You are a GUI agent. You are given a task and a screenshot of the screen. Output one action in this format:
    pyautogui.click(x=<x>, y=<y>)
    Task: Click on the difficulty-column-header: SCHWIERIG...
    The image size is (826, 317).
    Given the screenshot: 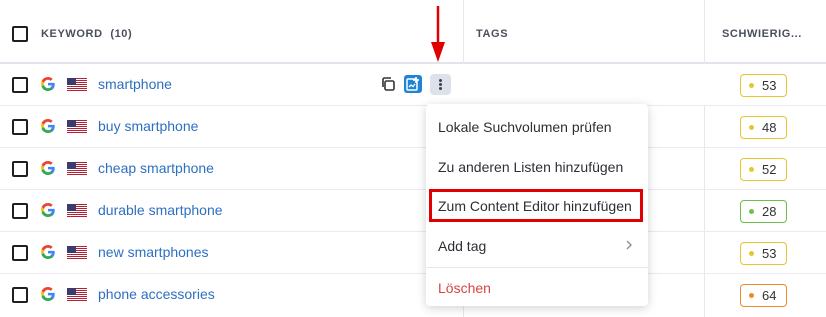 What is the action you would take?
    pyautogui.click(x=762, y=34)
    